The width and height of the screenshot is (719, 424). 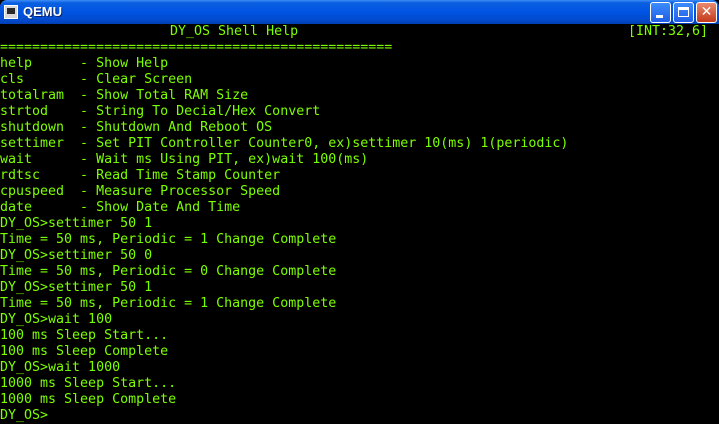 What do you see at coordinates (140, 191) in the screenshot?
I see `help-line: cpuspeed - Measure Processor Speed` at bounding box center [140, 191].